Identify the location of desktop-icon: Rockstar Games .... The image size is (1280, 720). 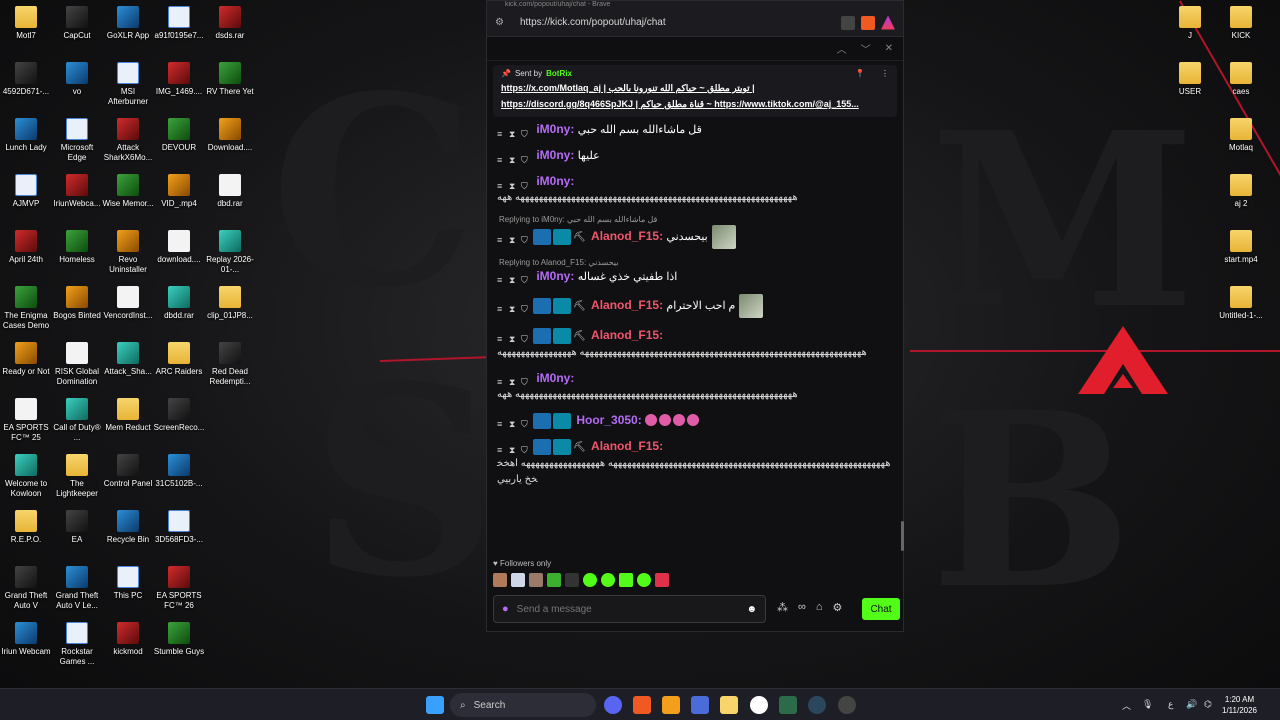
(77, 644).